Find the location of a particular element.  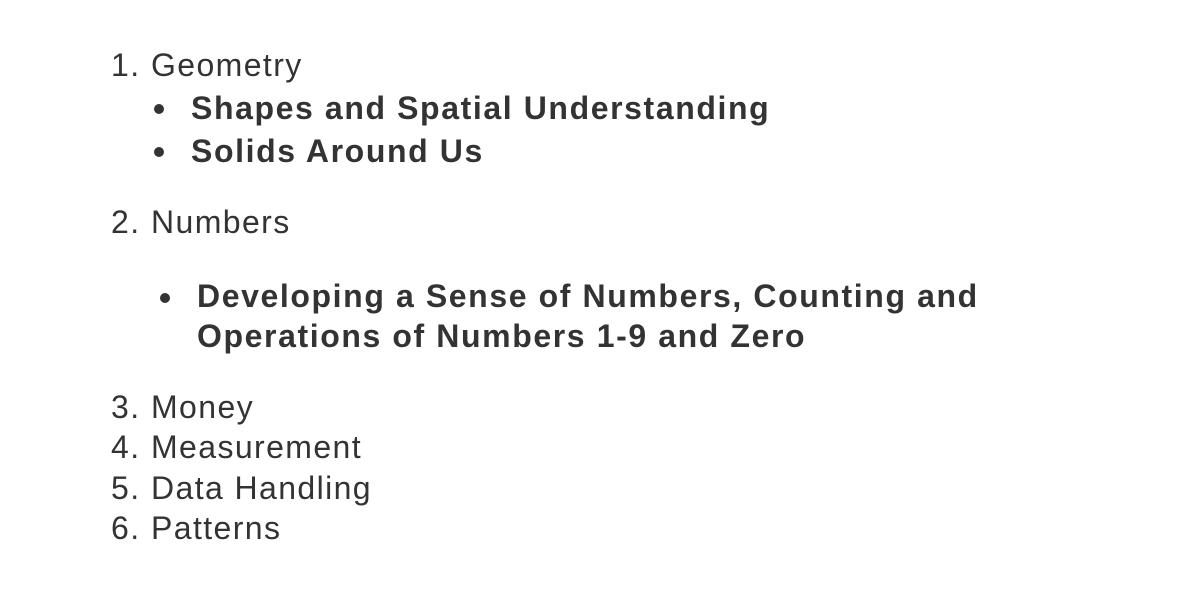

topic-number: 1. is located at coordinates (126, 65).